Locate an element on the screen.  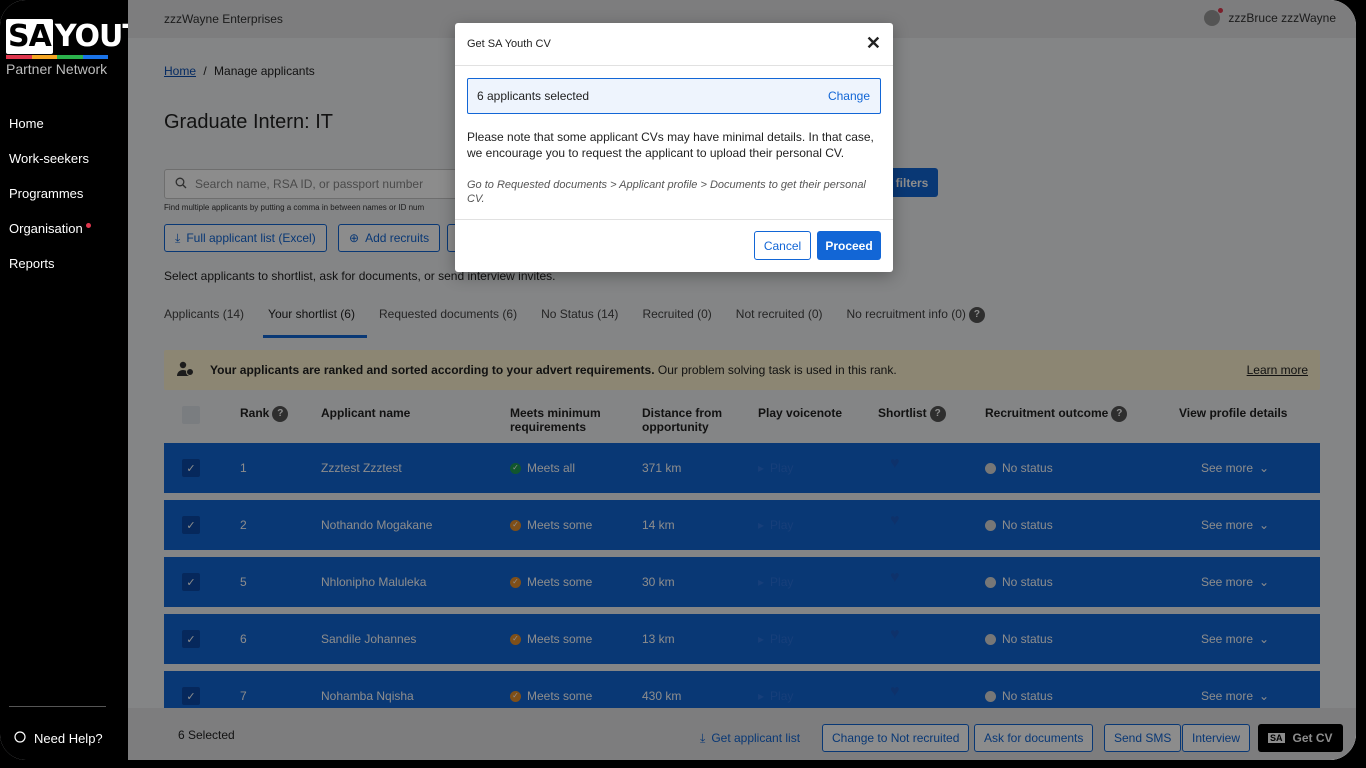
close-icon: ✕ is located at coordinates (873, 43).